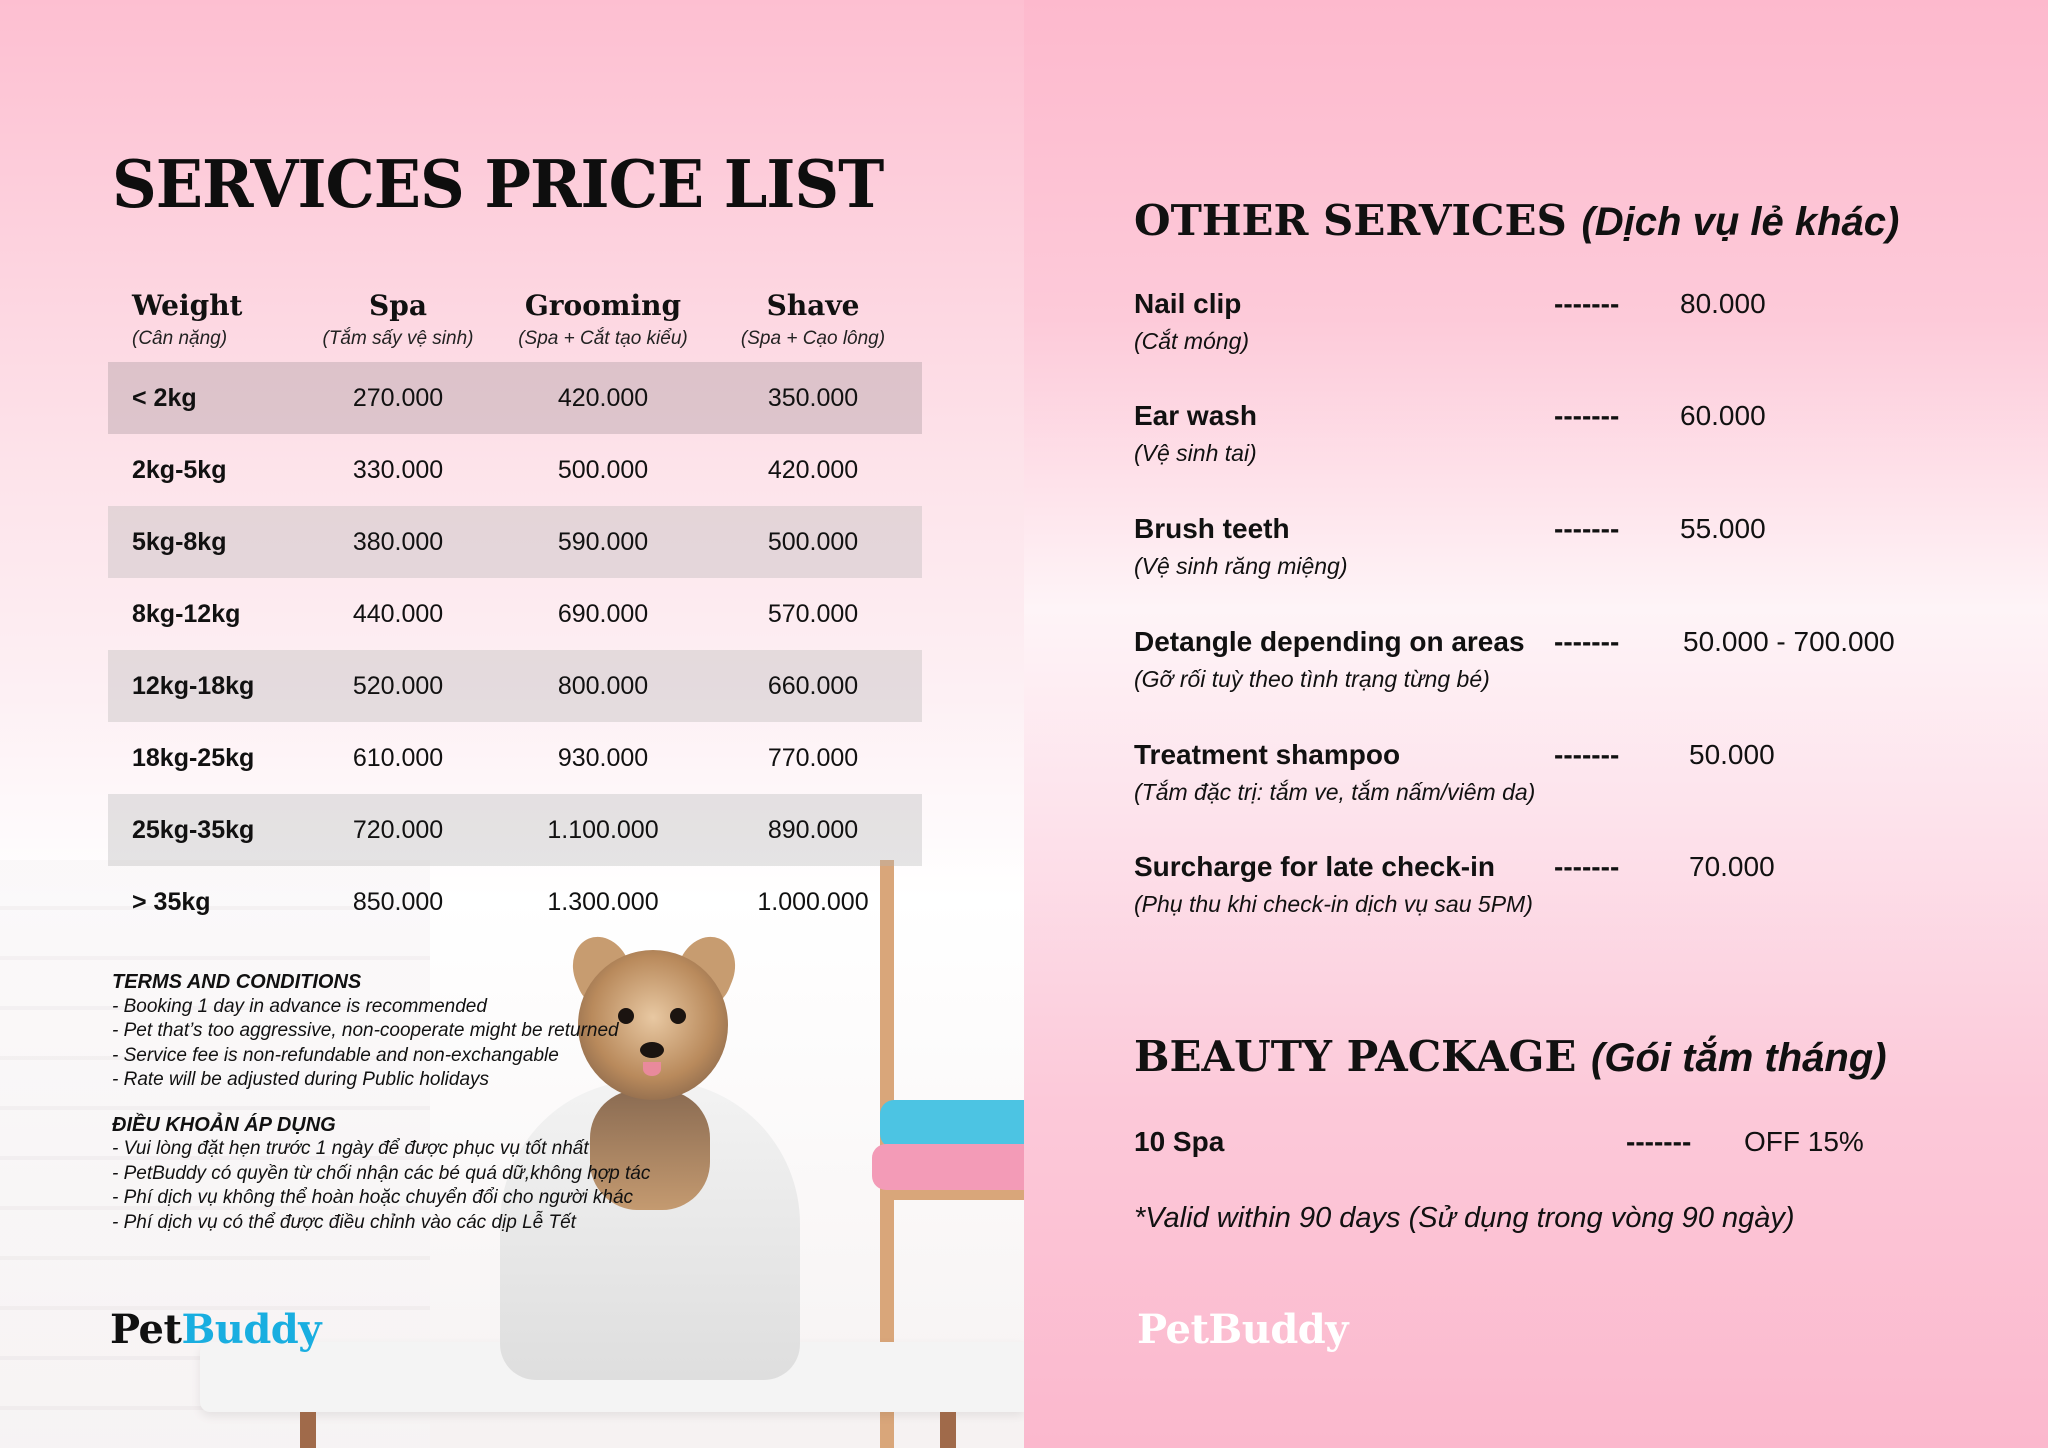  What do you see at coordinates (398, 319) in the screenshot?
I see `column-header-spa: Spa (Tắm sấy vệ sinh)` at bounding box center [398, 319].